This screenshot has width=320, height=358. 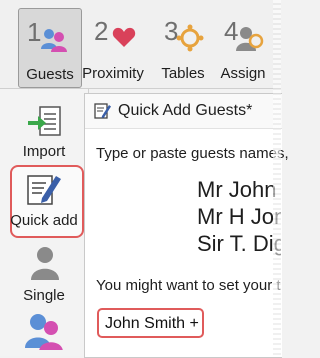 I want to click on heart-icon, so click(x=124, y=37).